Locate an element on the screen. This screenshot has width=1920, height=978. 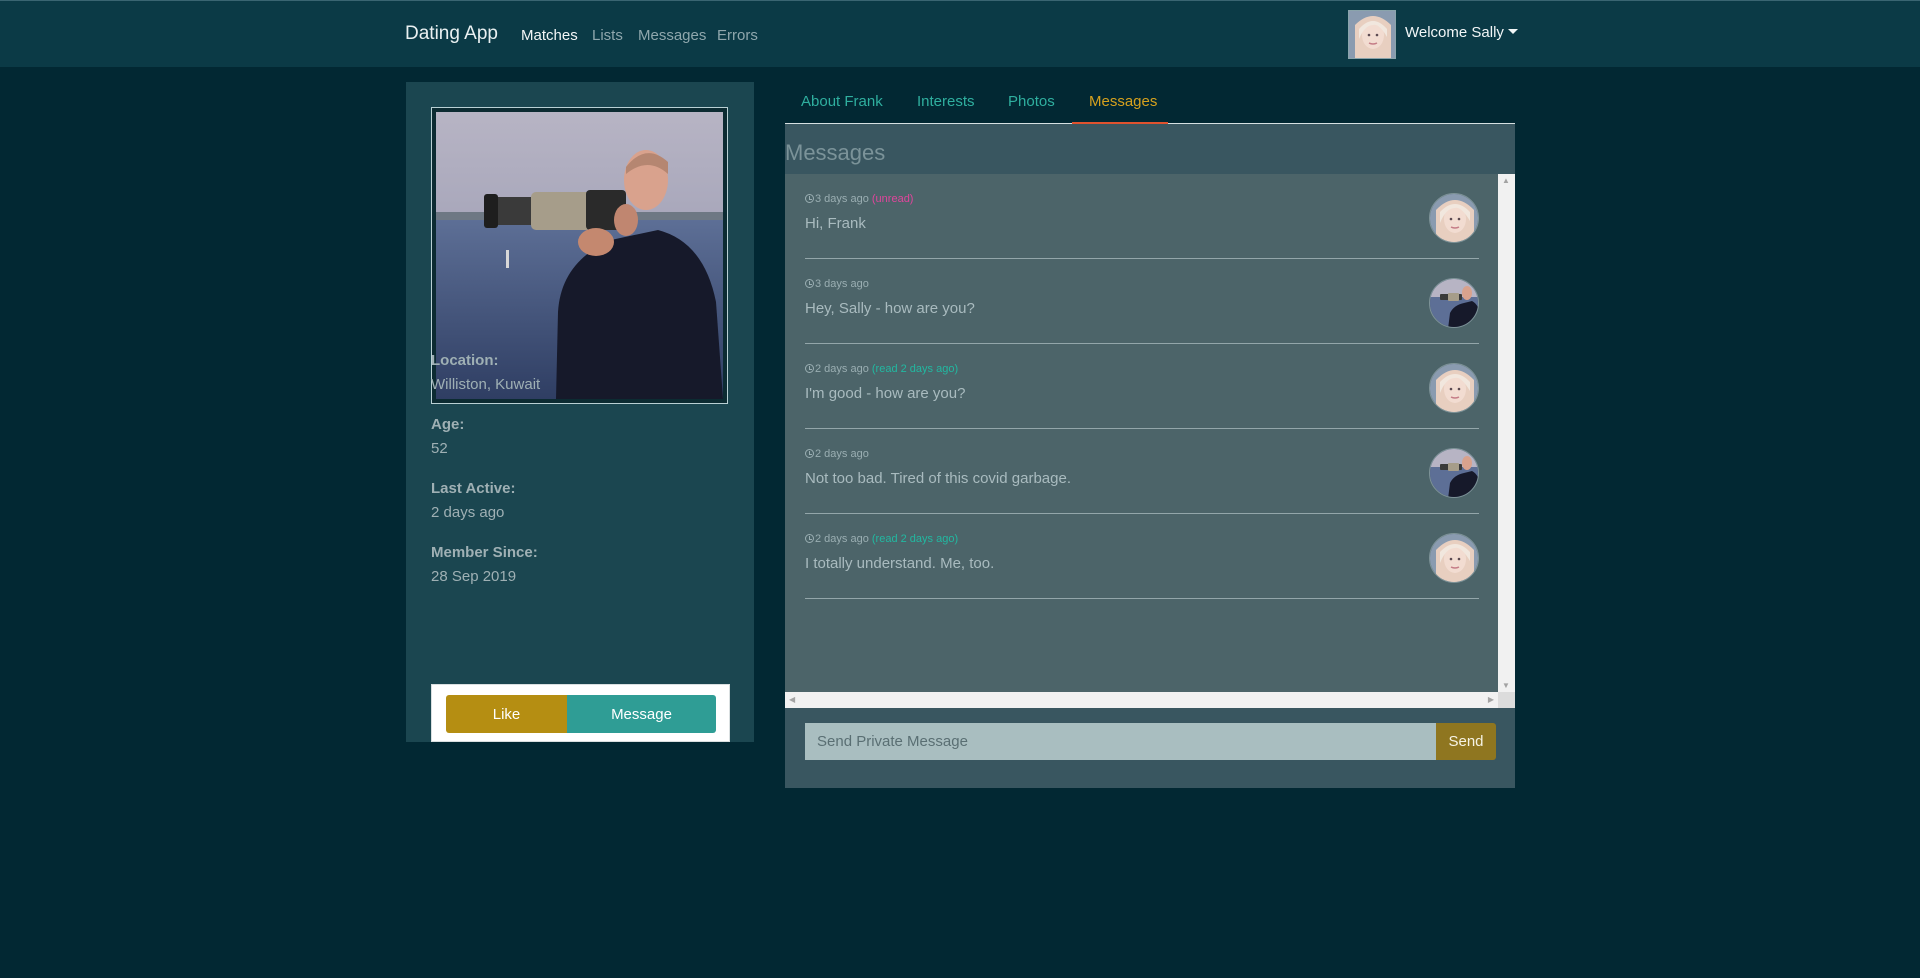
member-since-value: 28 Sep 2019 is located at coordinates (474, 576).